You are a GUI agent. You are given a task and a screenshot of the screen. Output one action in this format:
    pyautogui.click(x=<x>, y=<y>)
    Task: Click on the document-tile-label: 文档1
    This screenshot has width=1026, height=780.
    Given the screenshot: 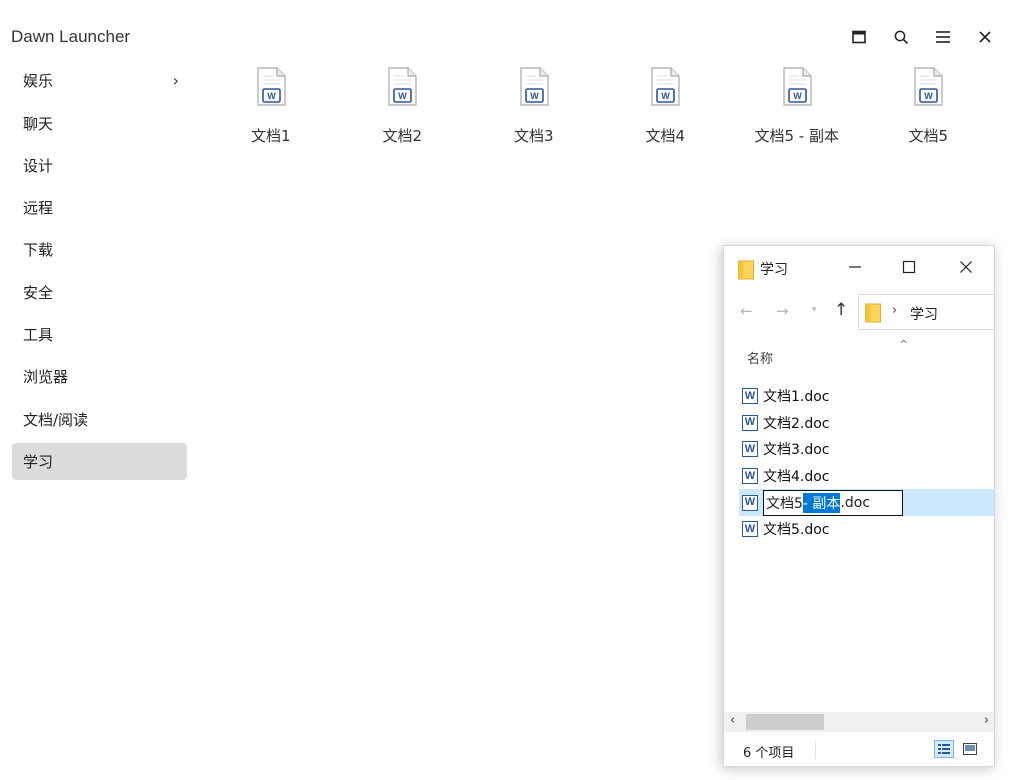 What is the action you would take?
    pyautogui.click(x=270, y=136)
    